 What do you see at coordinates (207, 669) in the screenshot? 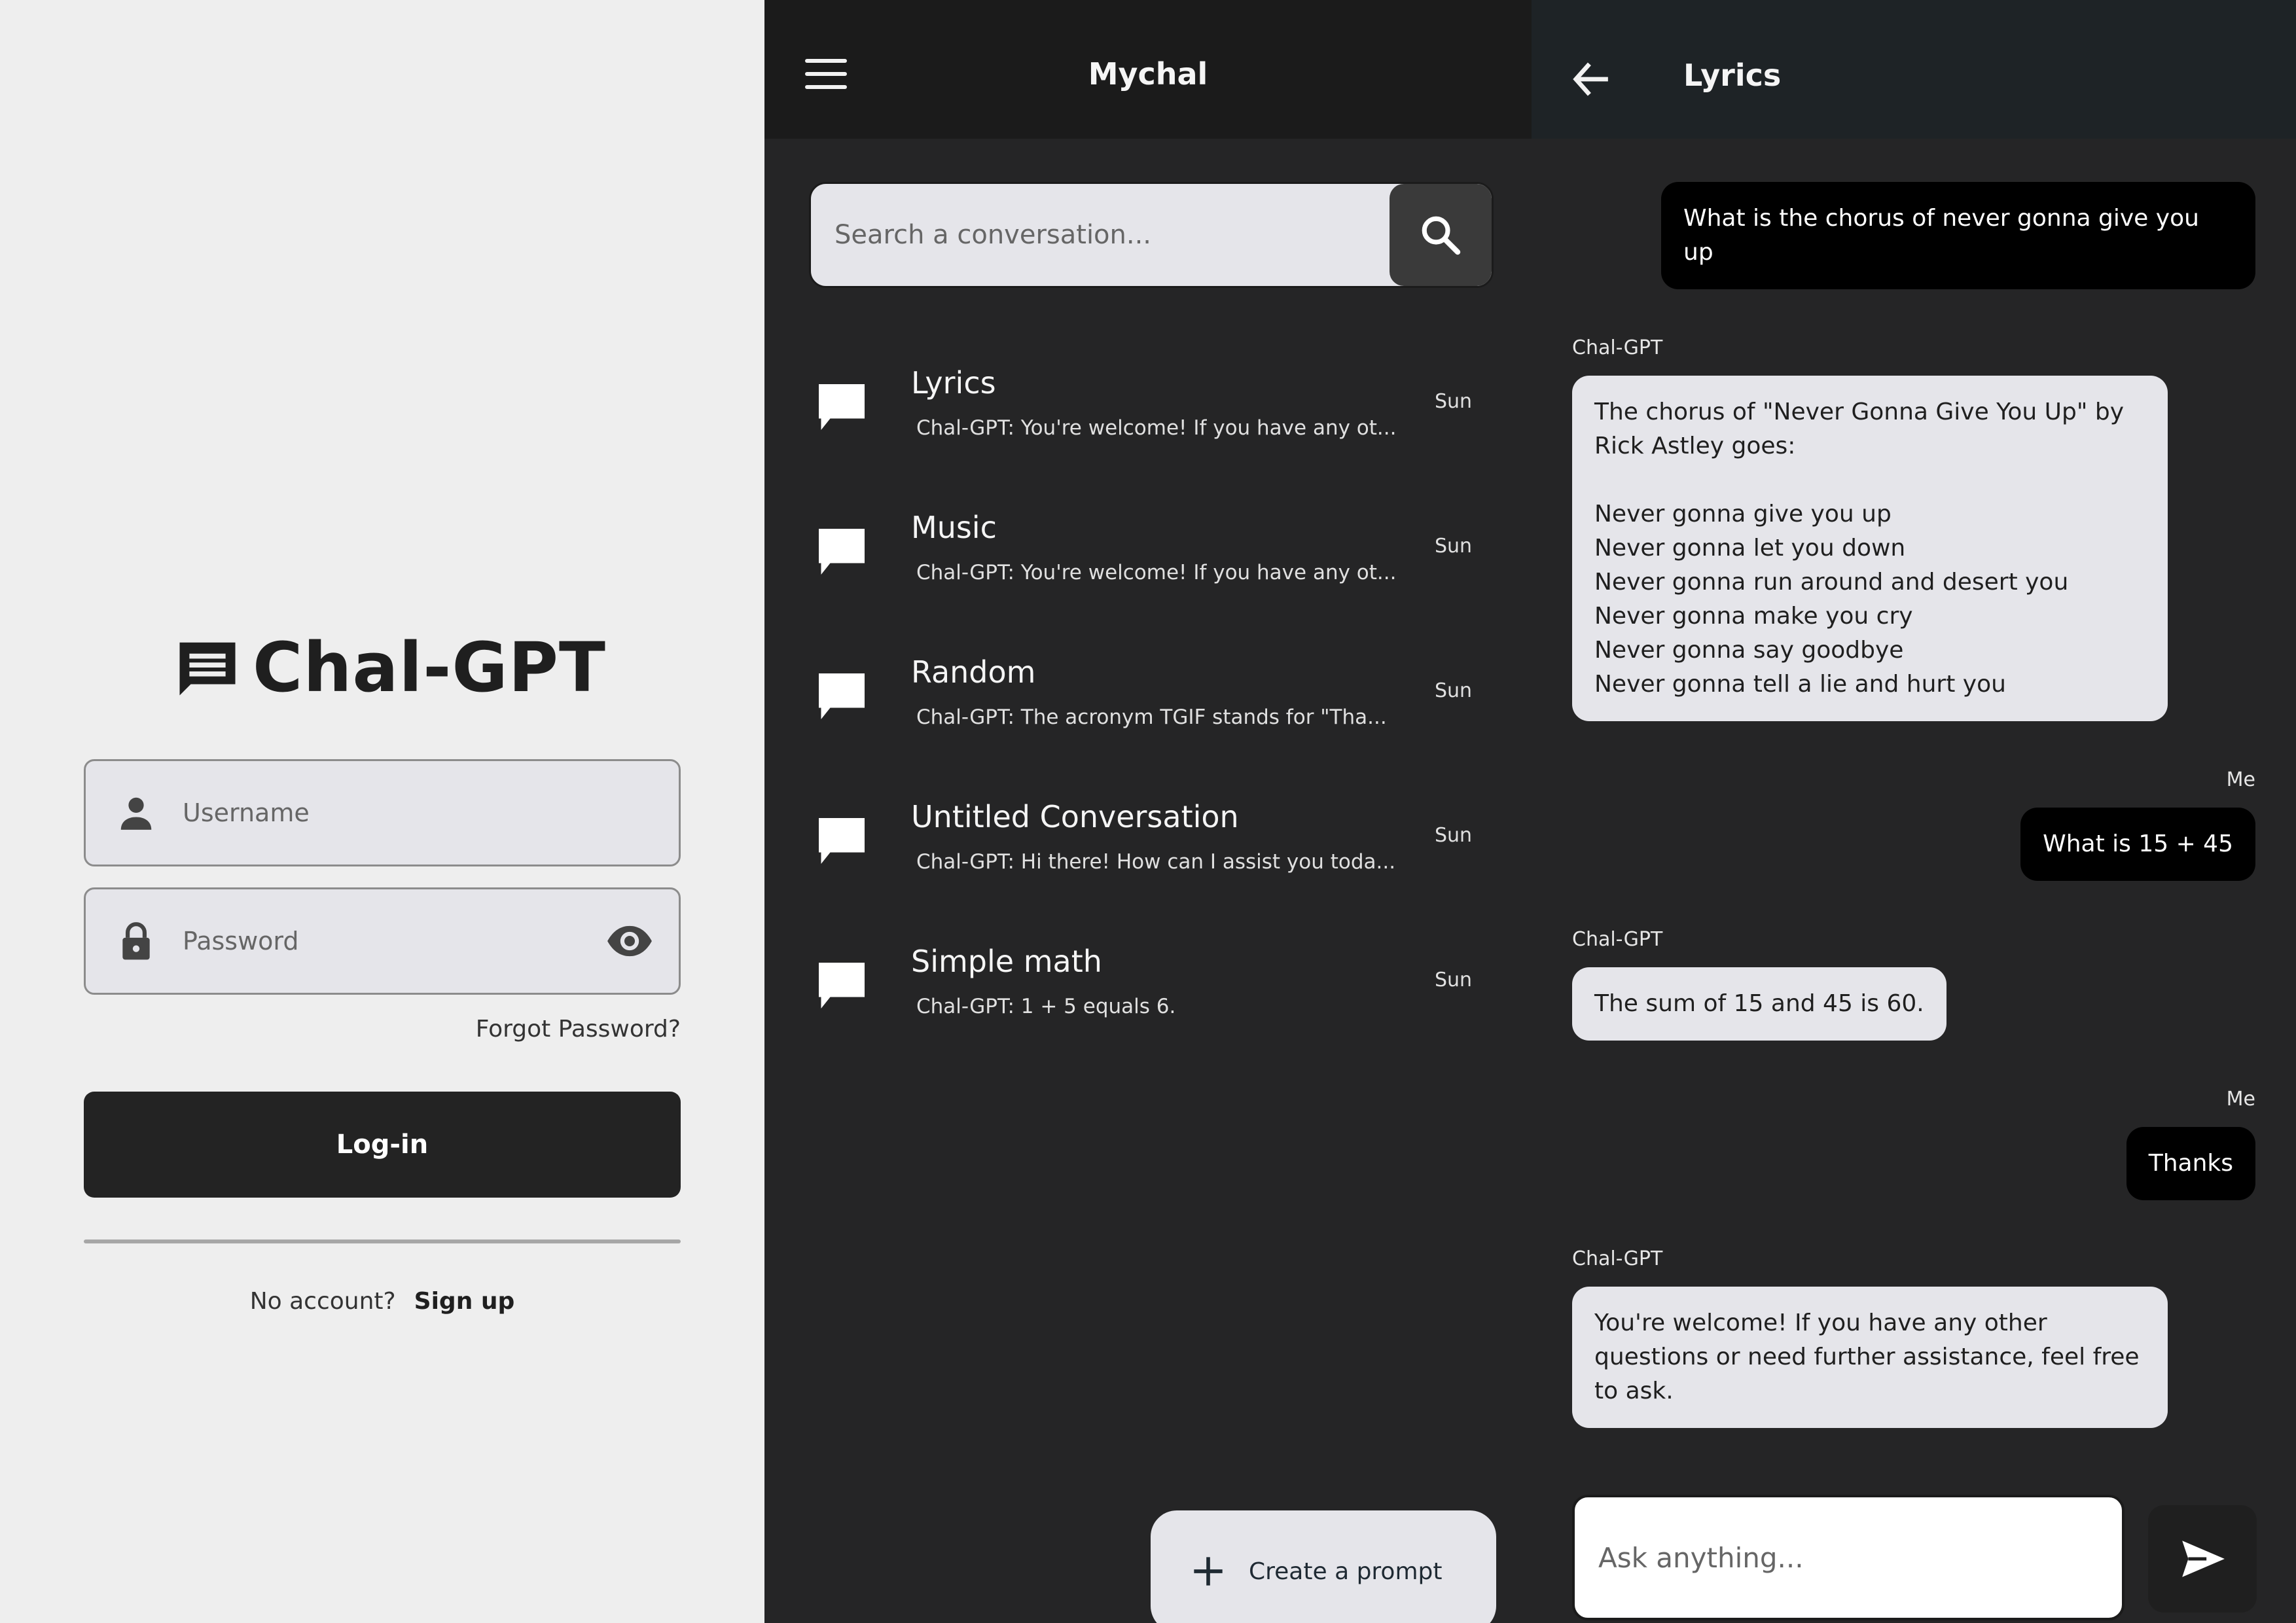
I see `chat-lines-icon` at bounding box center [207, 669].